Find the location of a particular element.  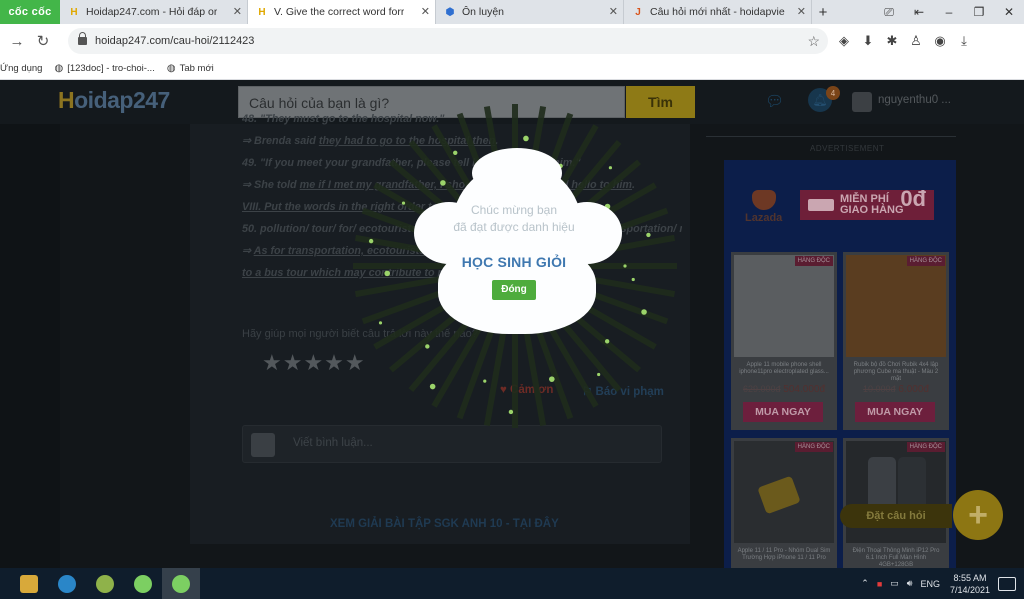

sidebar-divider is located at coordinates (831, 136).